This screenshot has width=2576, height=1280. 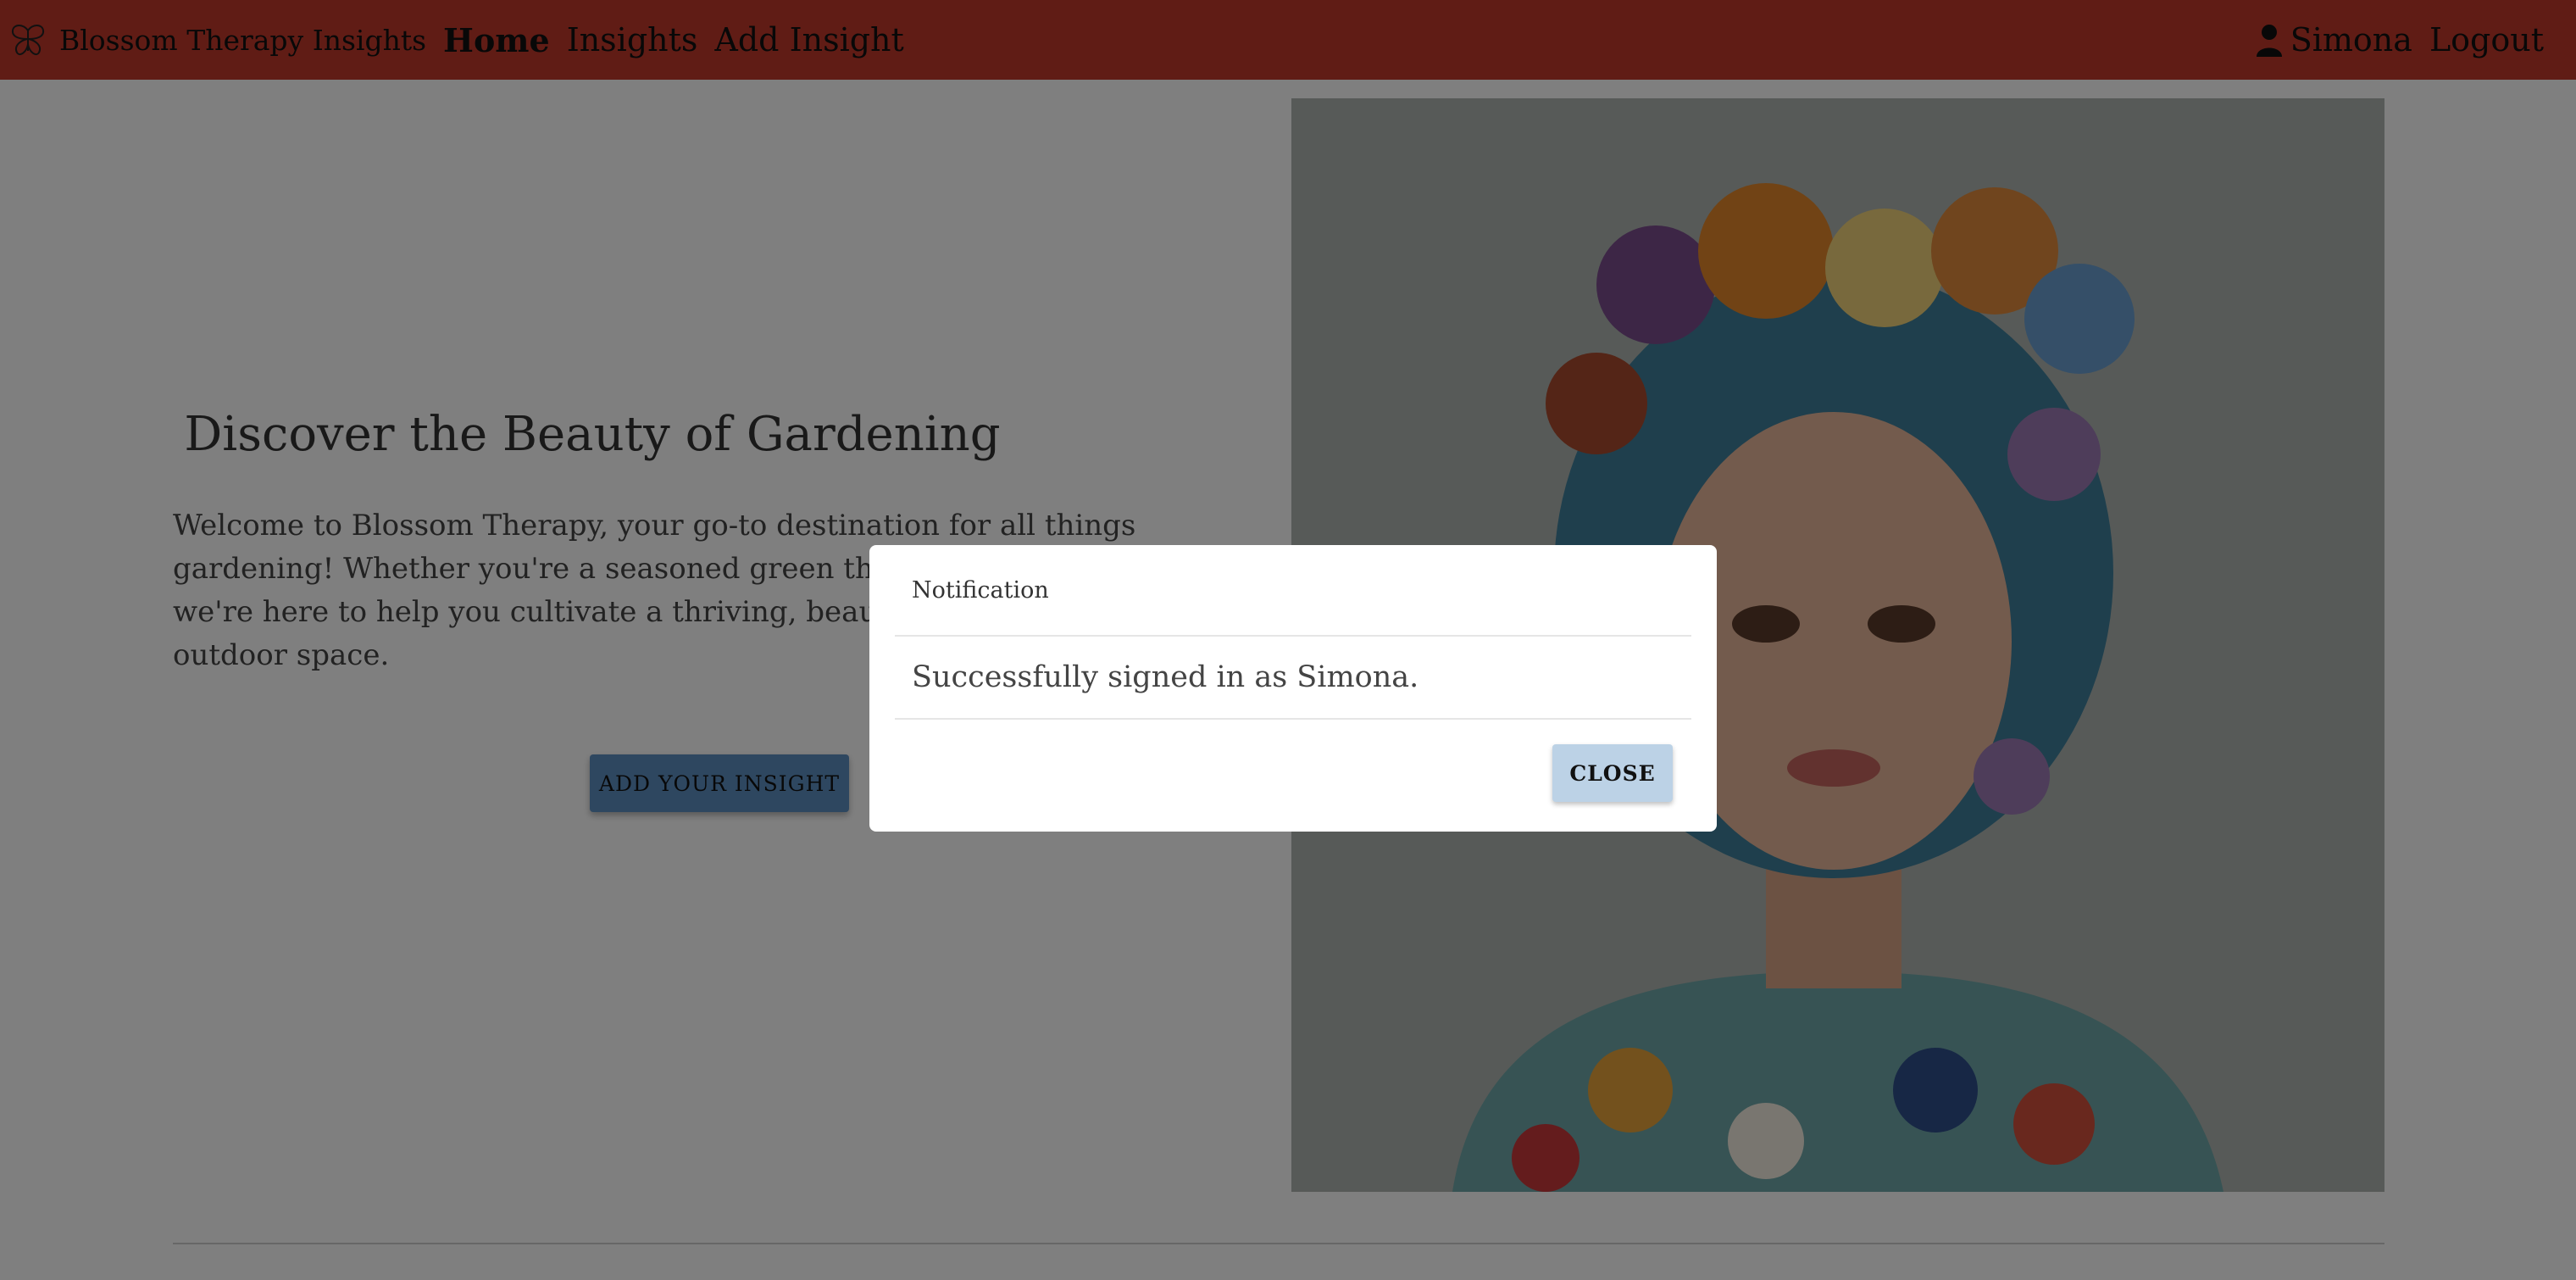 I want to click on modal-footer: CLOSE, so click(x=1293, y=776).